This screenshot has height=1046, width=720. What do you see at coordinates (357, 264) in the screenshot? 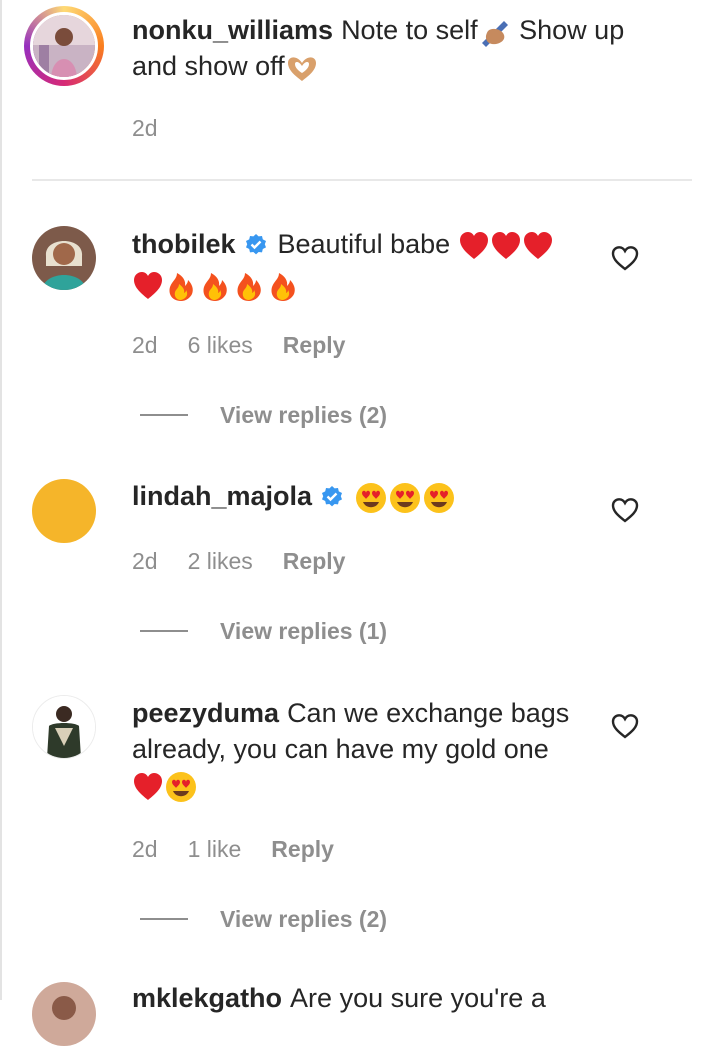
I see `comment-text: thobilek Beautiful babe` at bounding box center [357, 264].